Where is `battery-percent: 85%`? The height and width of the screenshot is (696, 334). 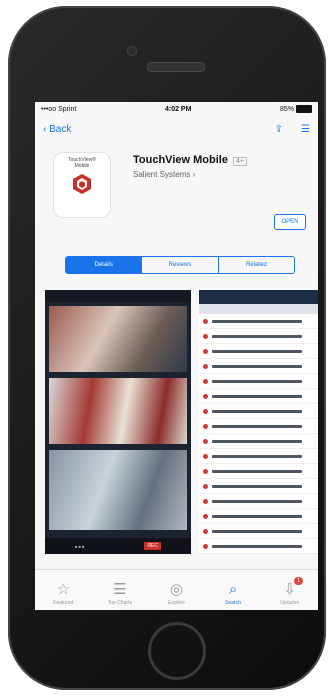 battery-percent: 85% is located at coordinates (287, 109).